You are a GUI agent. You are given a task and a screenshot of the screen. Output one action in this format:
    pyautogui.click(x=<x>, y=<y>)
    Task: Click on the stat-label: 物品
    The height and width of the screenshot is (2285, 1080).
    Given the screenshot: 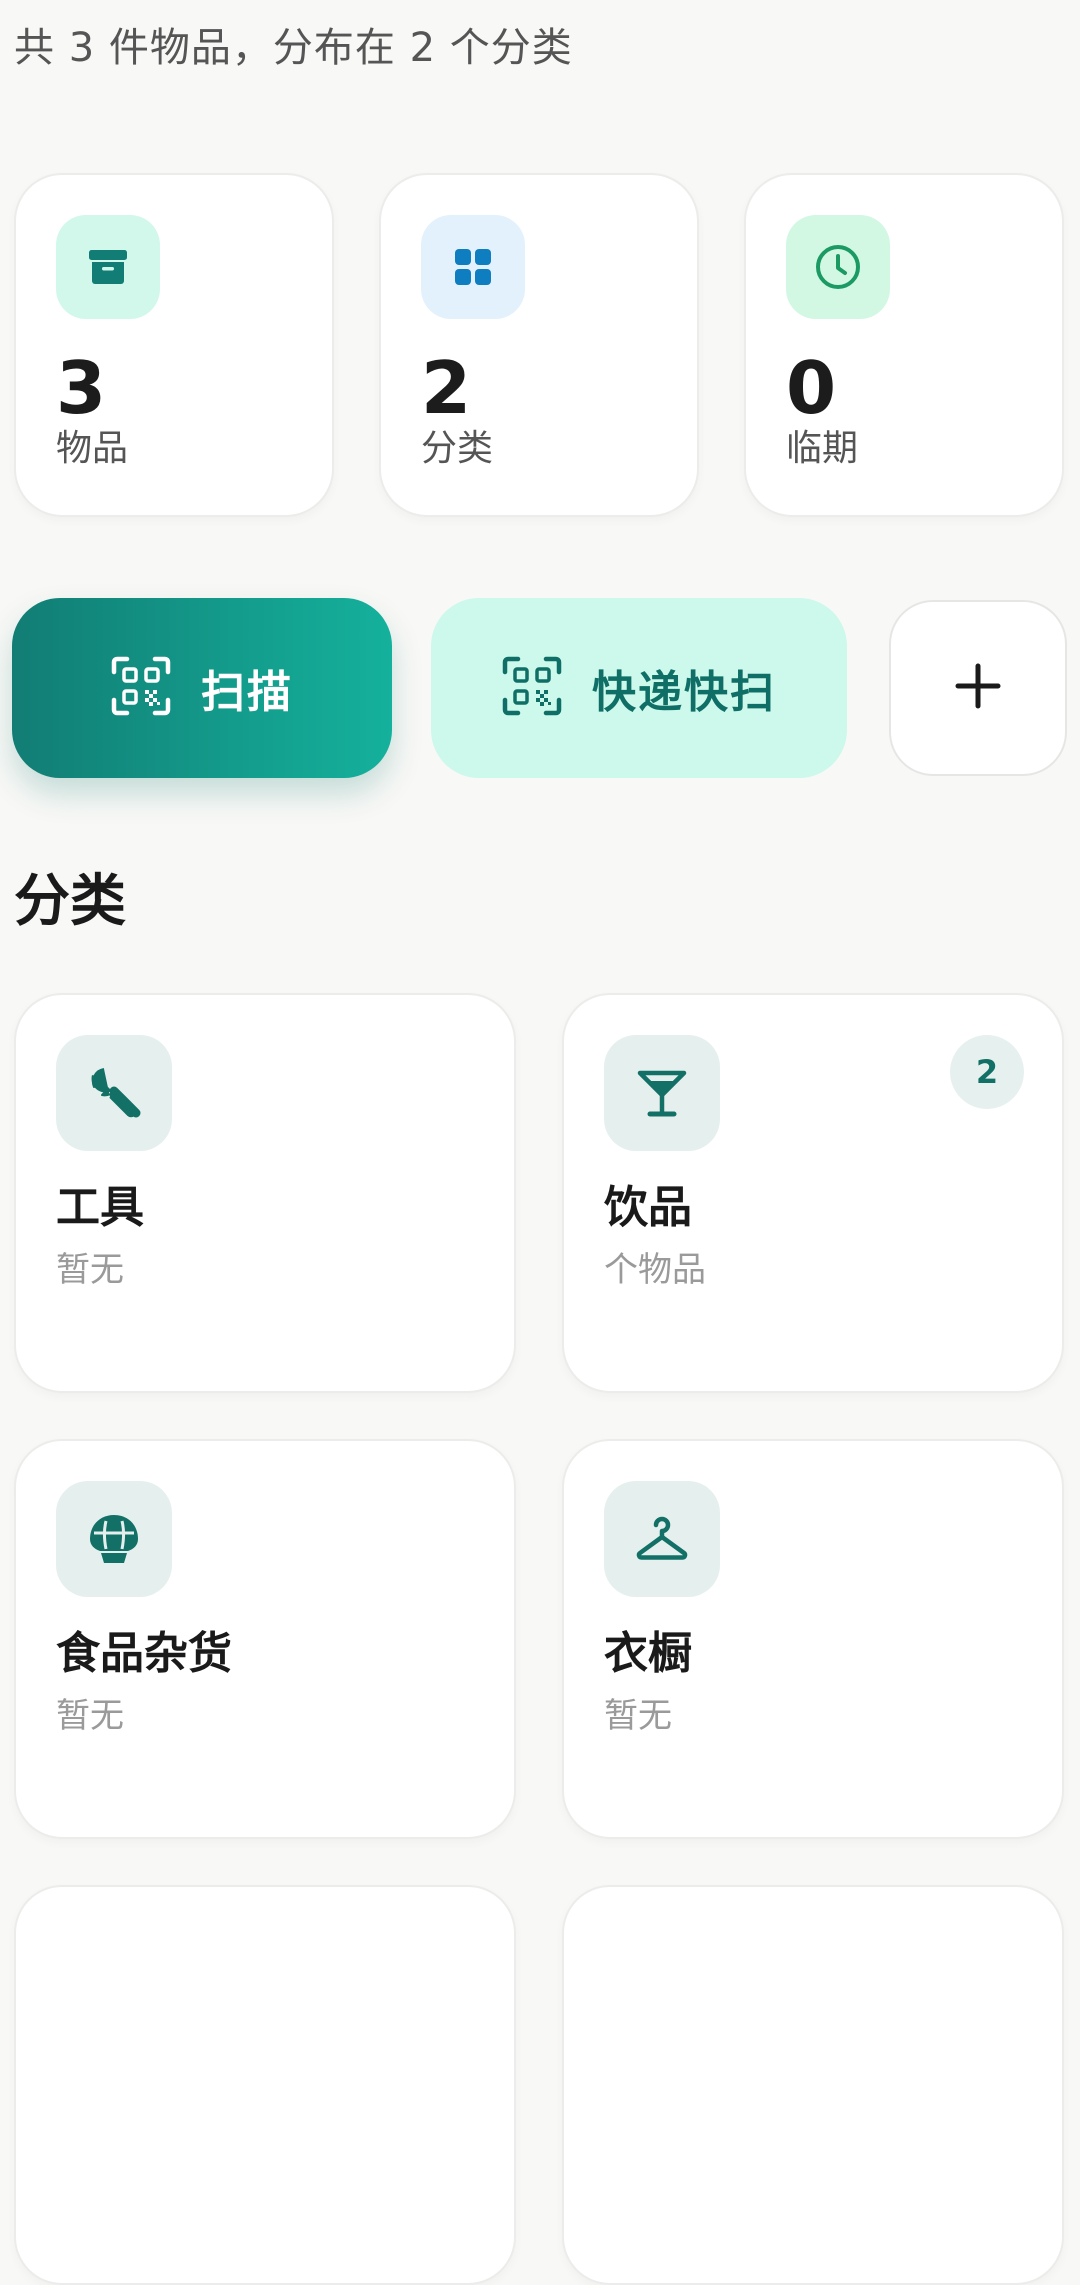 What is the action you would take?
    pyautogui.click(x=92, y=448)
    